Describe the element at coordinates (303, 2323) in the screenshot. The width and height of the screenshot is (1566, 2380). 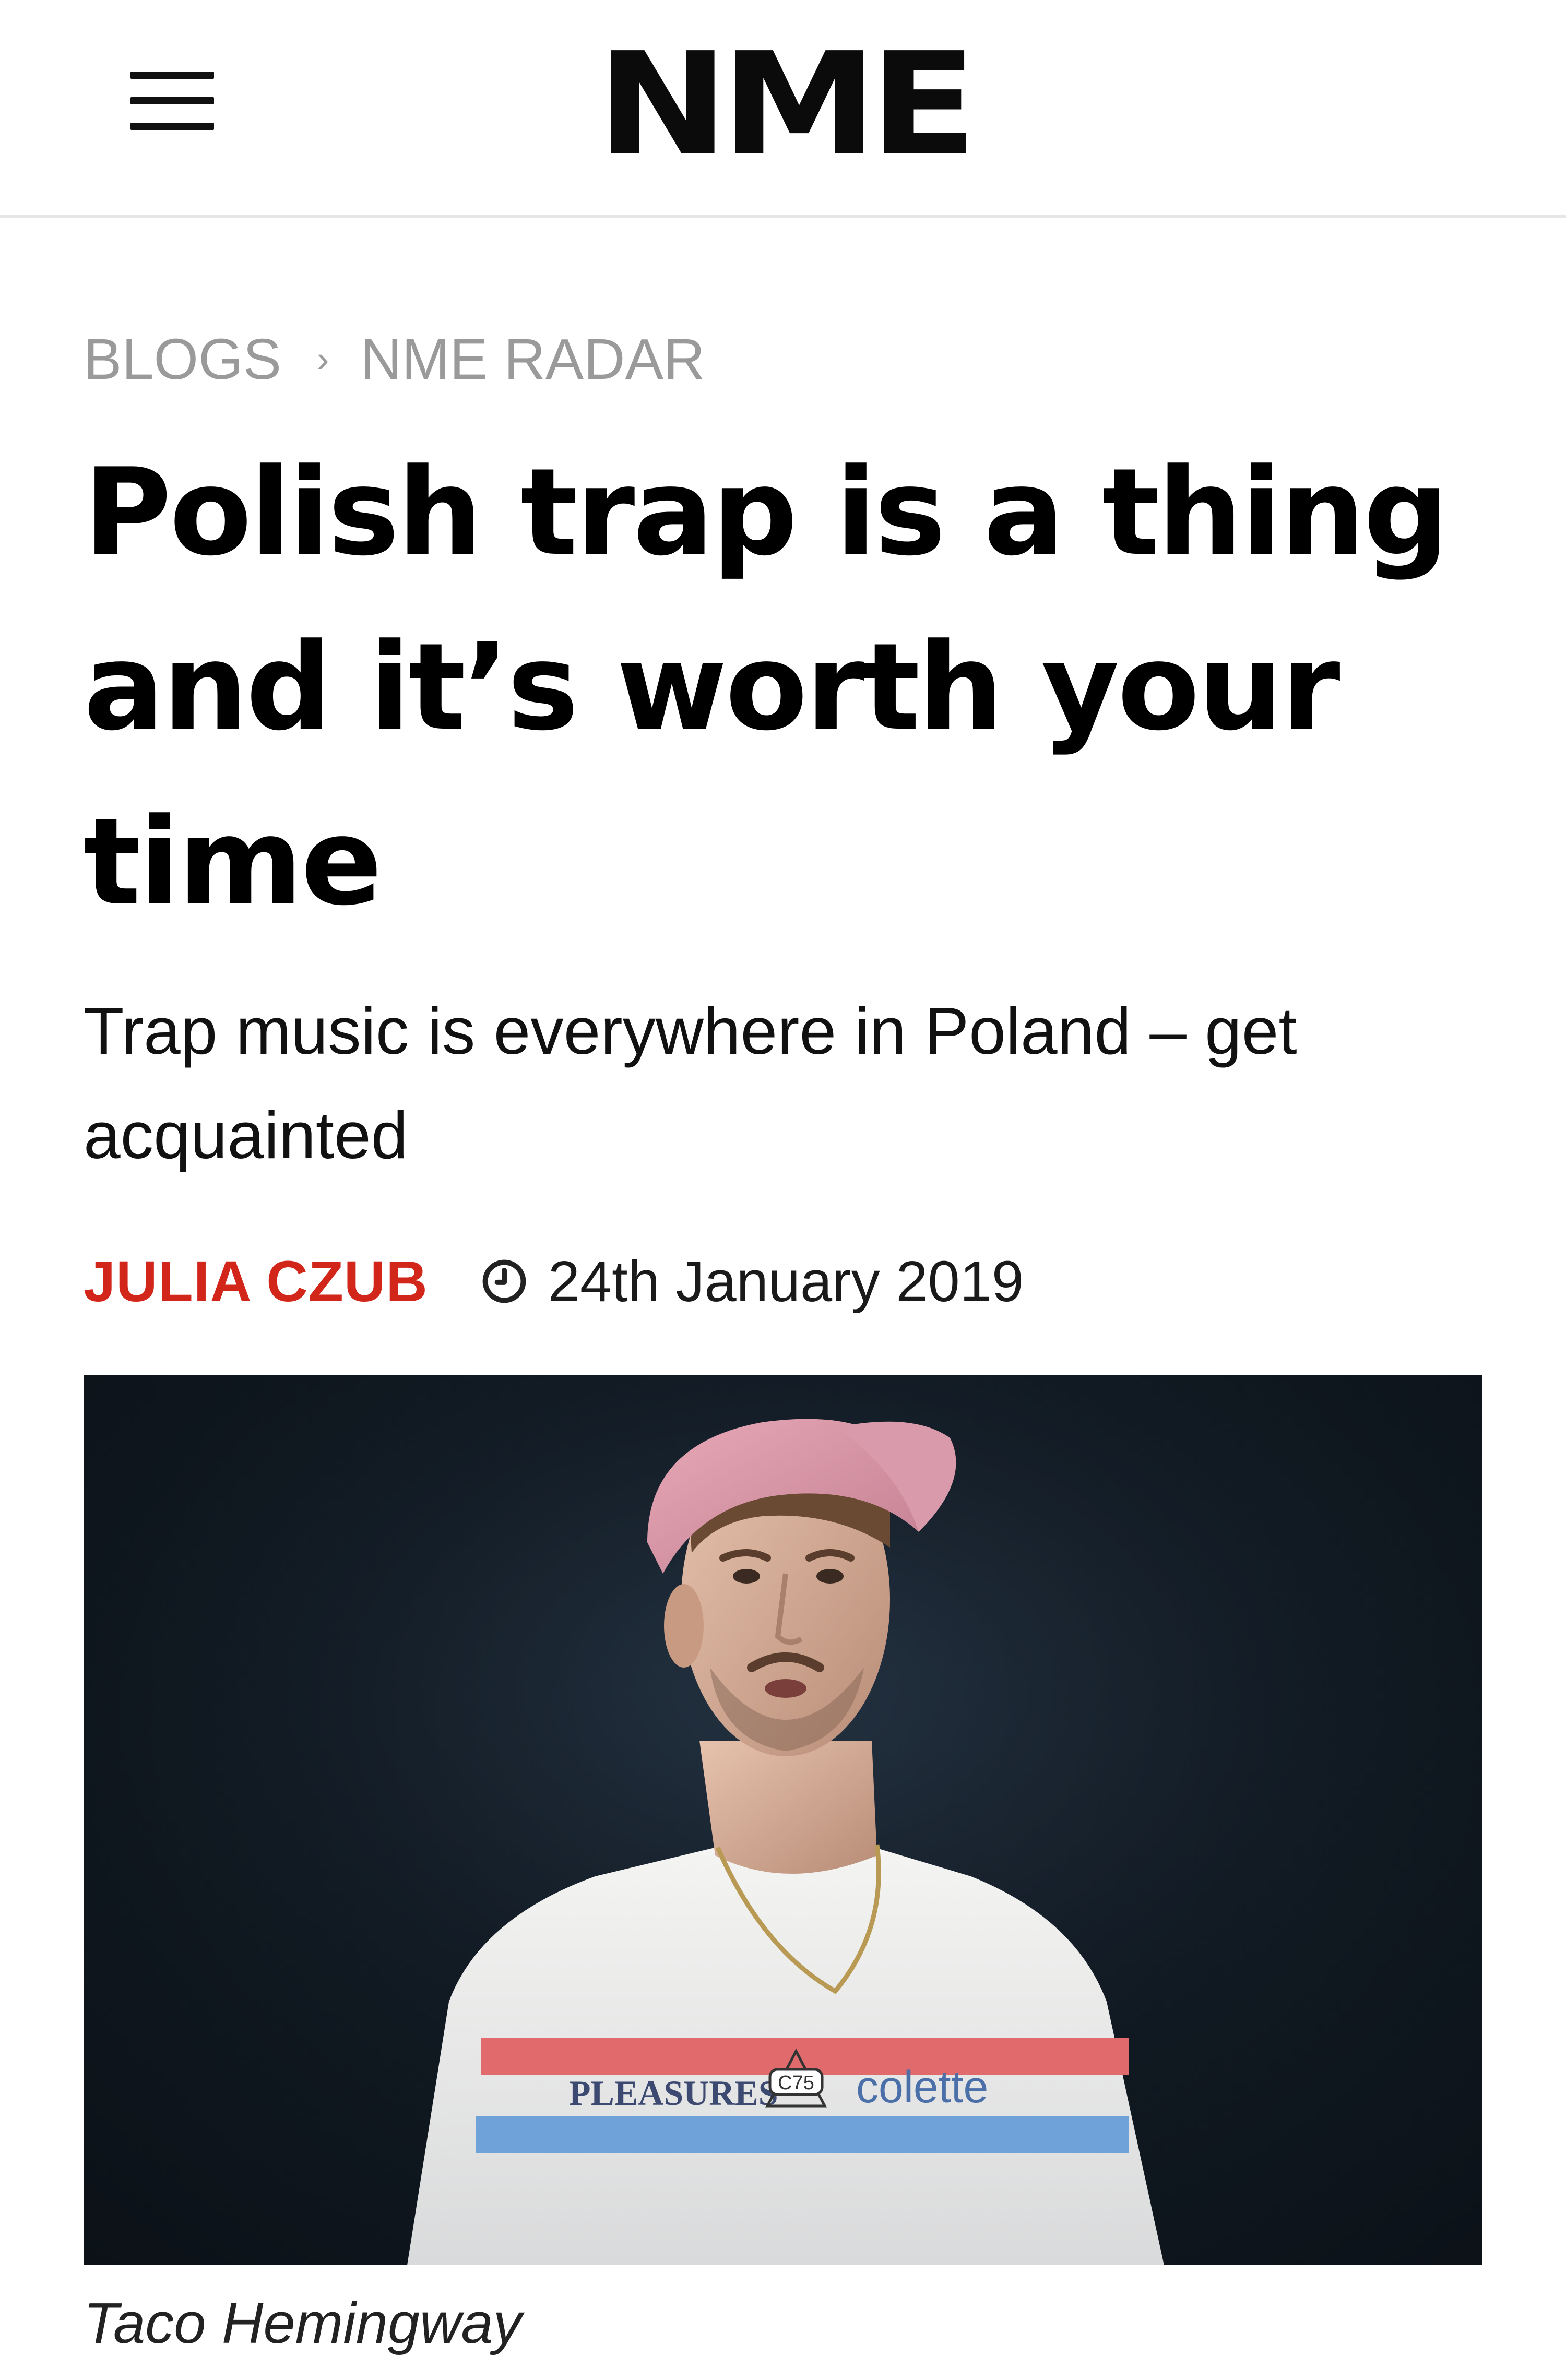
I see `image-caption: Taco Hemingway` at that location.